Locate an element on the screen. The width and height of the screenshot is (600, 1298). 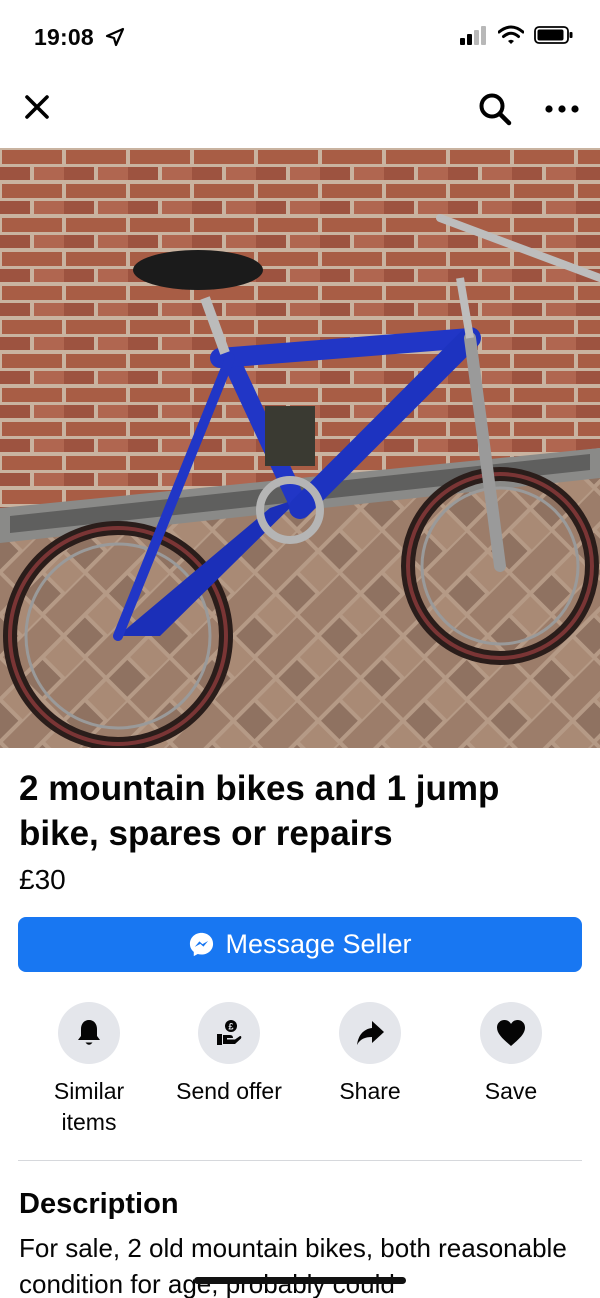
description-heading: Description is located at coordinates (99, 1204).